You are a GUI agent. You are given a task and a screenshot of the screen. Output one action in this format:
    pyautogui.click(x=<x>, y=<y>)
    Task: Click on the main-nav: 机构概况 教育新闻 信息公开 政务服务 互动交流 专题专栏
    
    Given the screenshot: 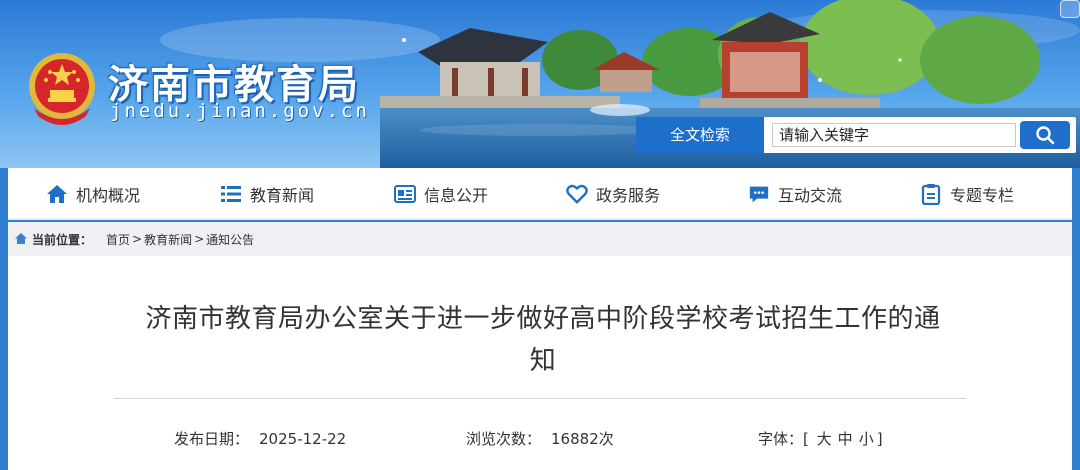 What is the action you would take?
    pyautogui.click(x=540, y=194)
    